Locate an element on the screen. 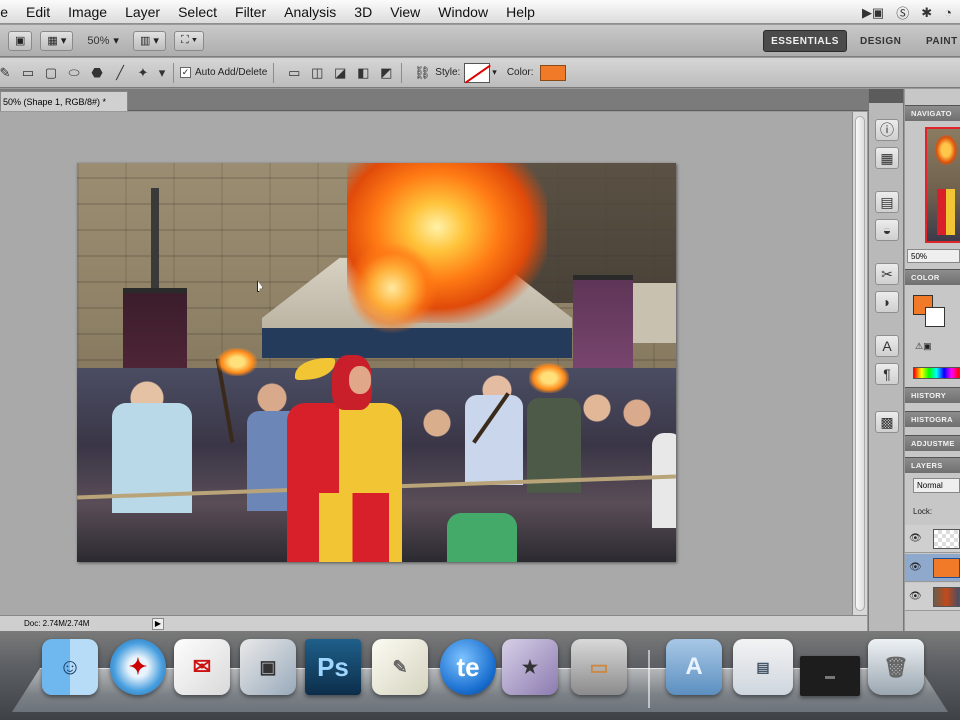  tool-presets-icon: ✂ is located at coordinates (887, 274).